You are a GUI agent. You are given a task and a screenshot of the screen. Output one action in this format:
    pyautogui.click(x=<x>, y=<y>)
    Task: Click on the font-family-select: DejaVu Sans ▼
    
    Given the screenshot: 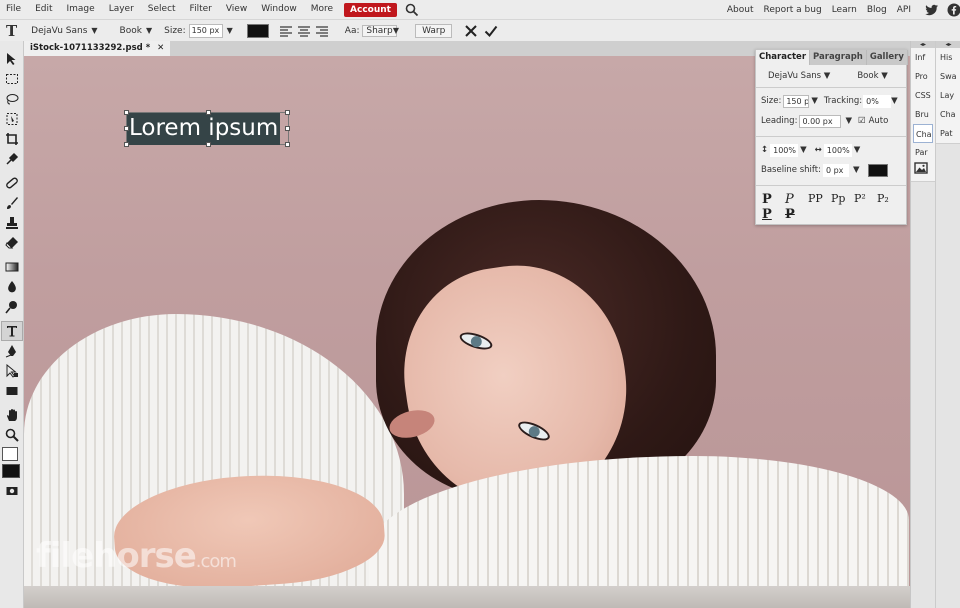 What is the action you would take?
    pyautogui.click(x=64, y=31)
    